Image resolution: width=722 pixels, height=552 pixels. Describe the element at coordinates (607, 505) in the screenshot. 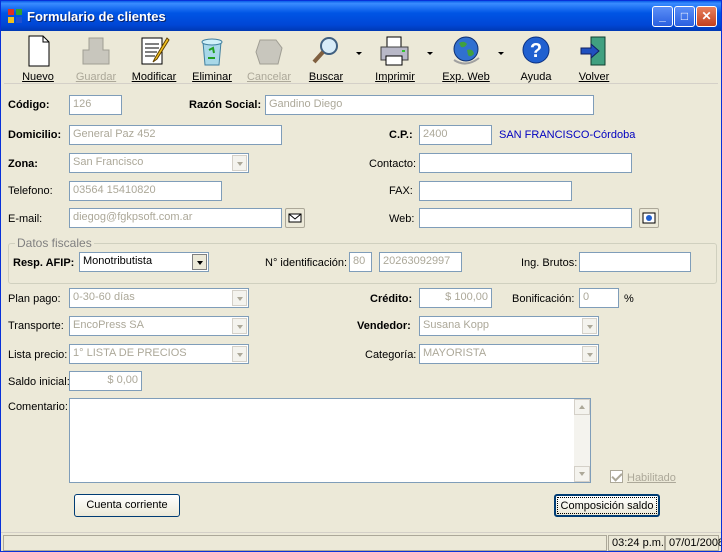

I see `composicion-saldo-button: Composición saldo` at that location.